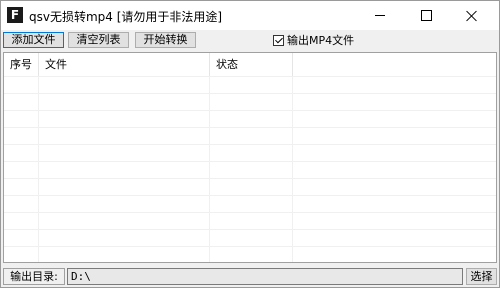 The image size is (500, 288). Describe the element at coordinates (21, 64) in the screenshot. I see `column-header-index: 序号` at that location.